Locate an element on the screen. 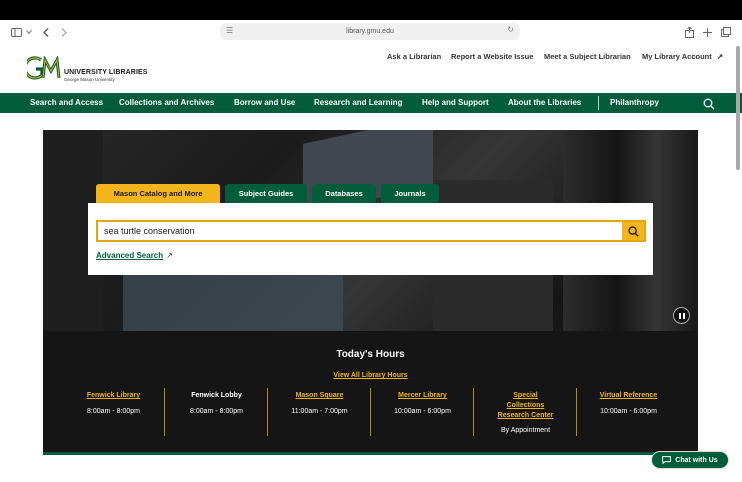 This screenshot has width=742, height=482. pause-icon is located at coordinates (681, 315).